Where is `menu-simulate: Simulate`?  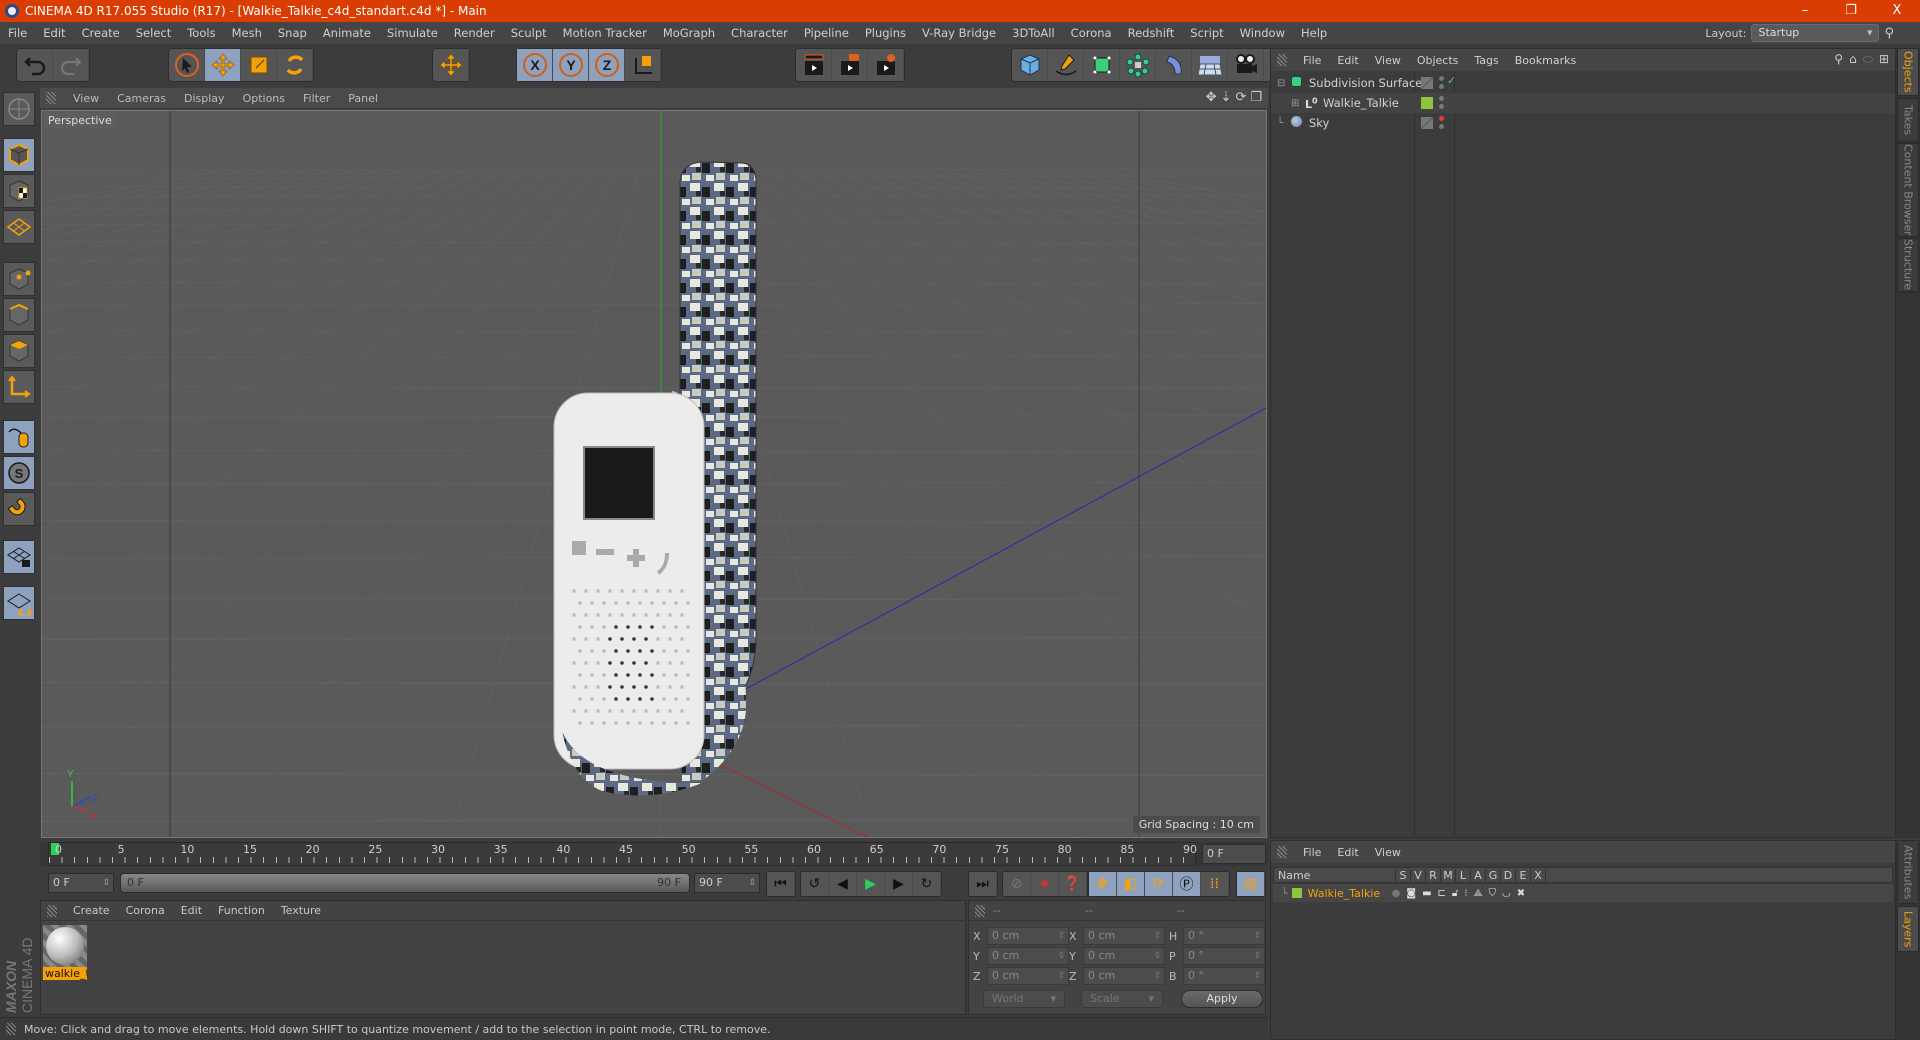 menu-simulate: Simulate is located at coordinates (412, 33).